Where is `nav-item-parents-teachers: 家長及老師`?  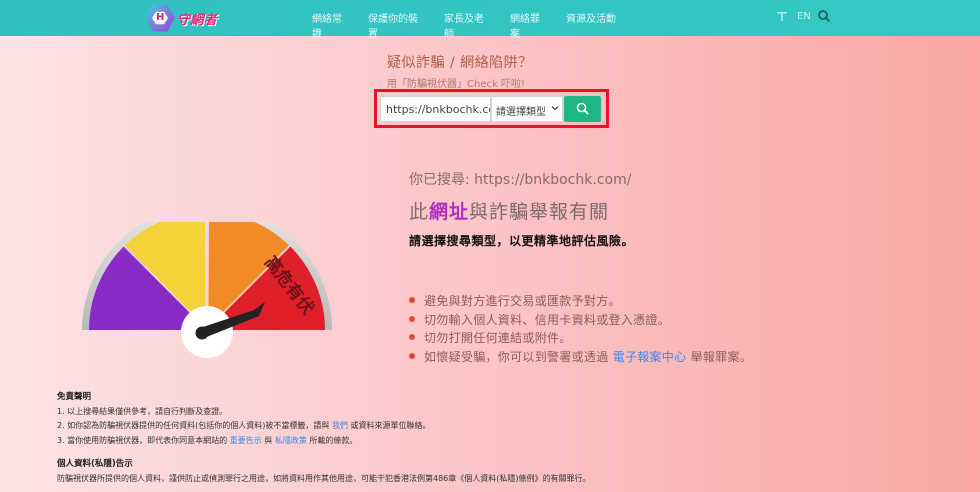
nav-item-parents-teachers: 家長及老師 is located at coordinates (468, 25).